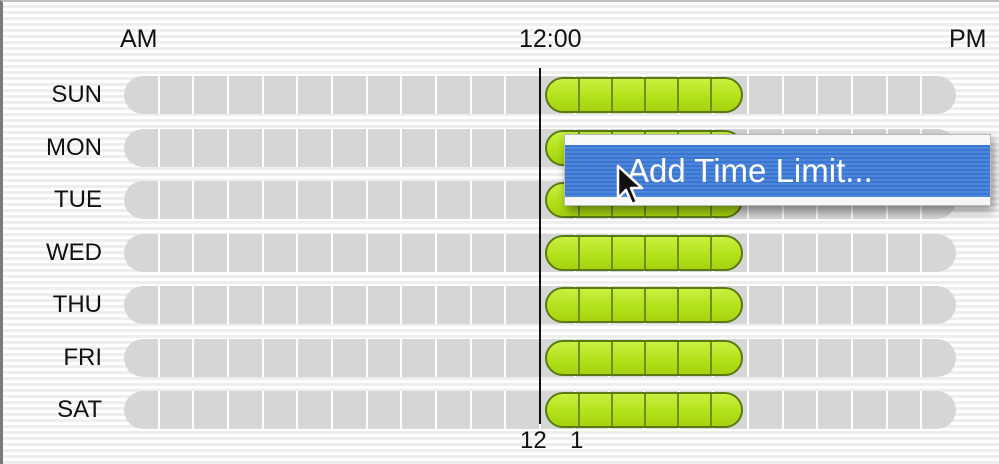 The image size is (999, 464). What do you see at coordinates (540, 246) in the screenshot?
I see `noon-marker-line` at bounding box center [540, 246].